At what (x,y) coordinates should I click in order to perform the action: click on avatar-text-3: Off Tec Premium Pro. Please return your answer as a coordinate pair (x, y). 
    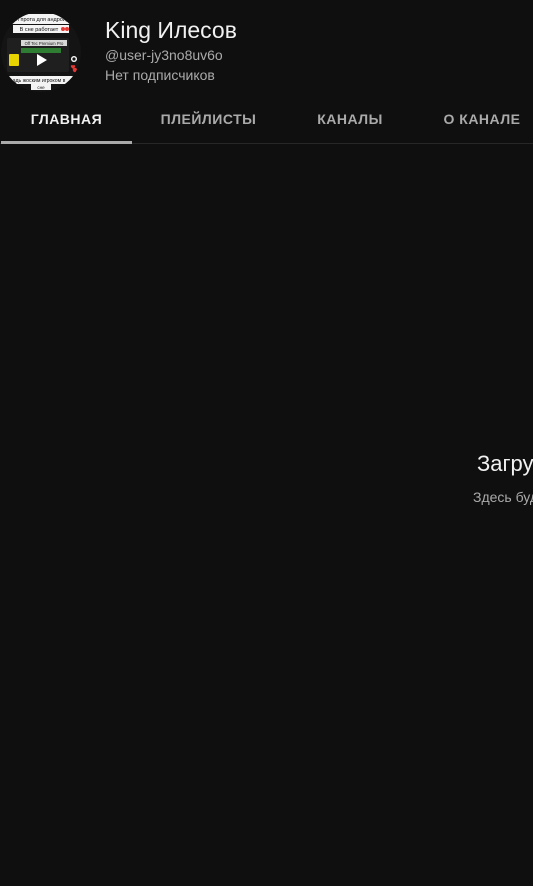
    Looking at the image, I should click on (44, 43).